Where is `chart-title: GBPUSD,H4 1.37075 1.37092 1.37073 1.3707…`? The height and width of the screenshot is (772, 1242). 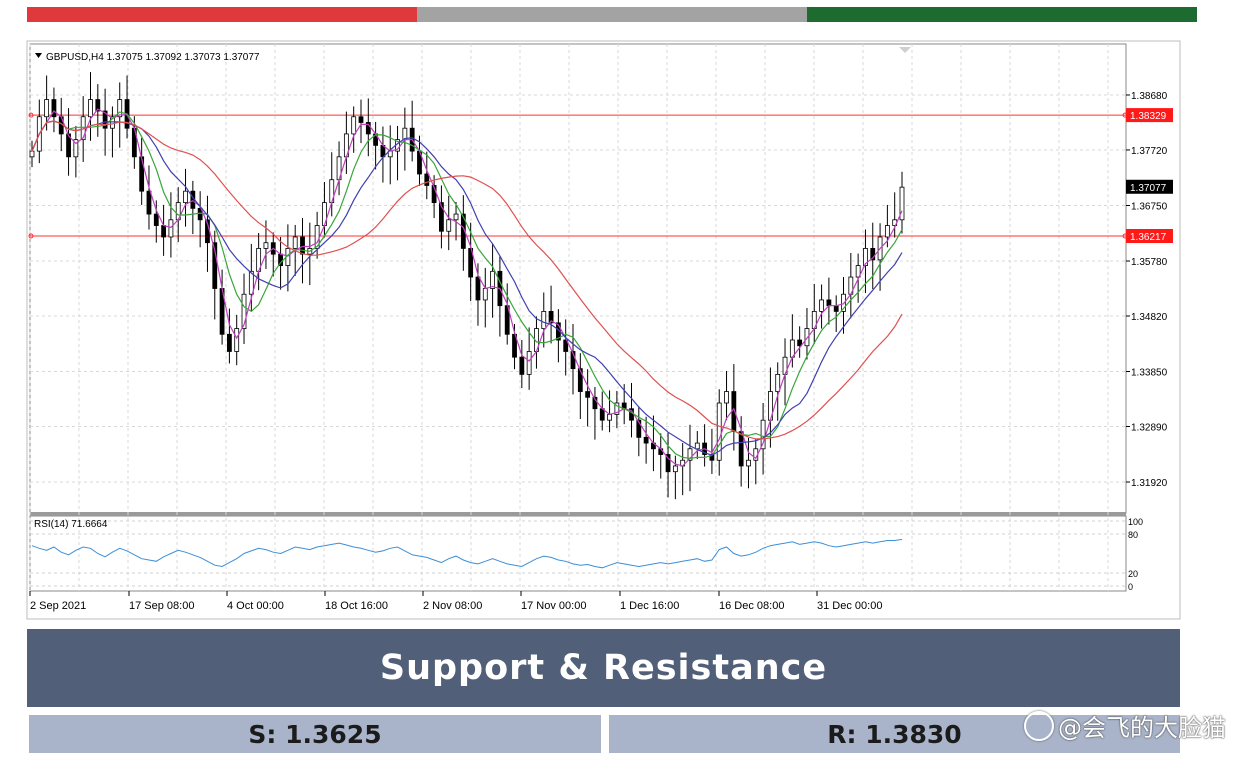 chart-title: GBPUSD,H4 1.37075 1.37092 1.37073 1.3707… is located at coordinates (153, 57).